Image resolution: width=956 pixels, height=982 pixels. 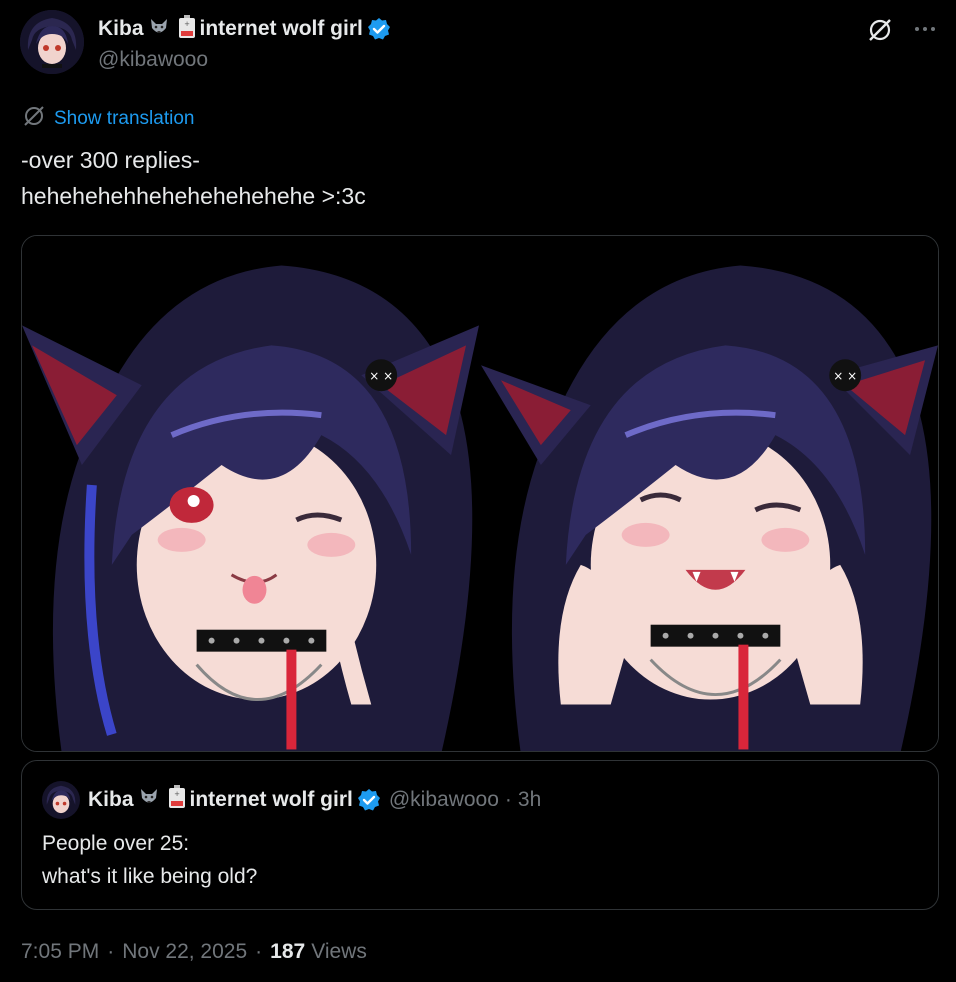 What do you see at coordinates (60, 952) in the screenshot?
I see `tweet-time: 7:05 PM` at bounding box center [60, 952].